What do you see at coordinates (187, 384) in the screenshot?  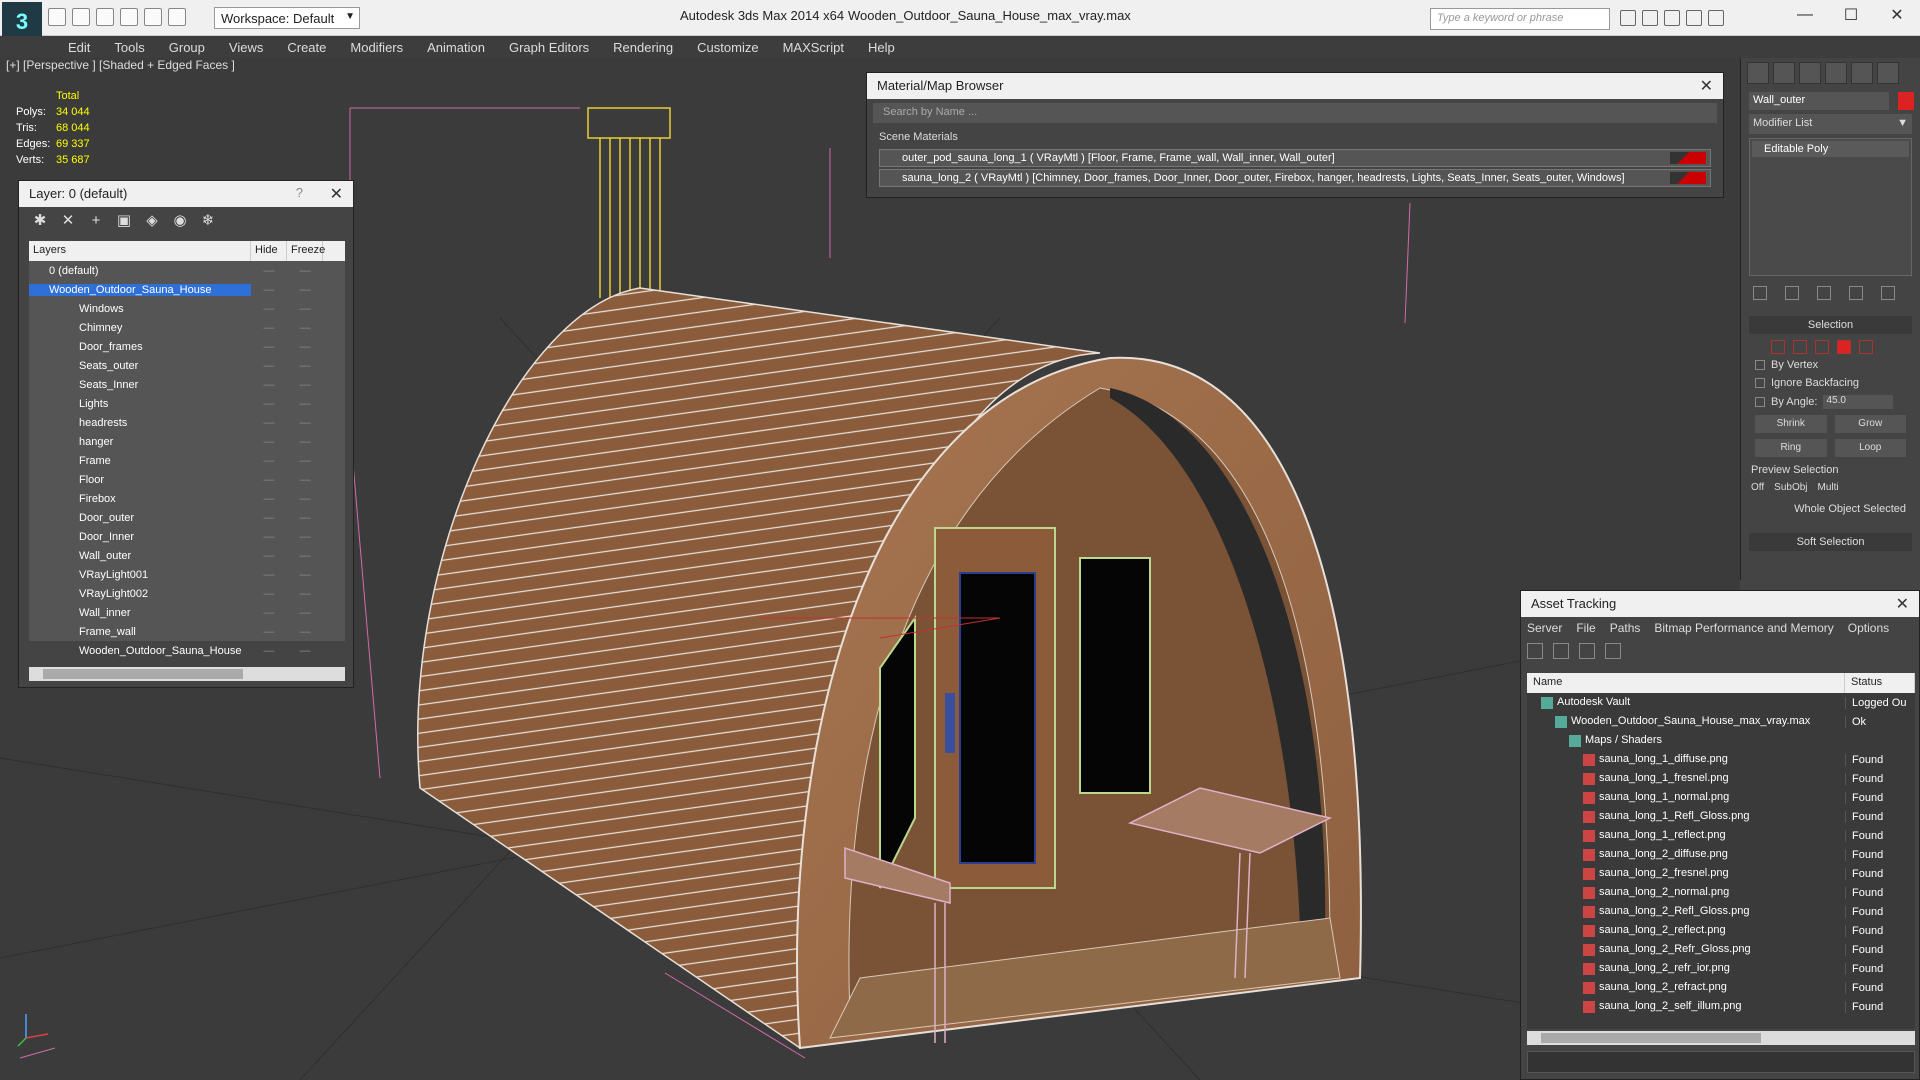 I see `layer-row: Seats_Inner — —` at bounding box center [187, 384].